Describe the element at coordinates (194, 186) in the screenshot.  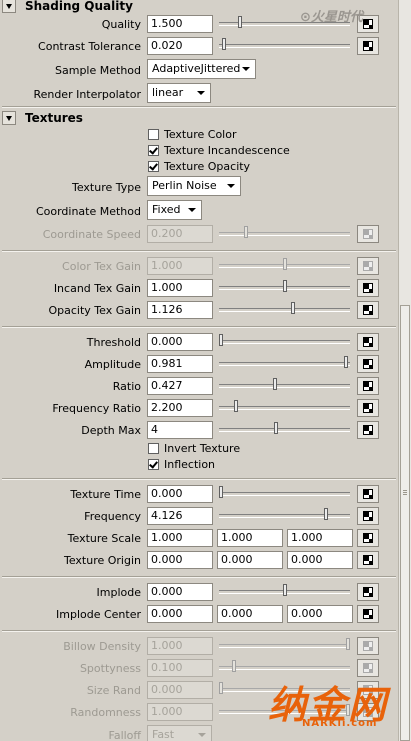
I see `texture-type-dropdown: Perlin Noise` at that location.